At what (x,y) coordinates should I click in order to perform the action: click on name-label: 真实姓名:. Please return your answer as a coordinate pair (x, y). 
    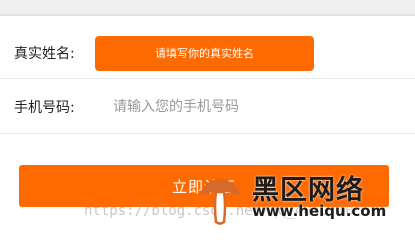
    Looking at the image, I should click on (44, 53).